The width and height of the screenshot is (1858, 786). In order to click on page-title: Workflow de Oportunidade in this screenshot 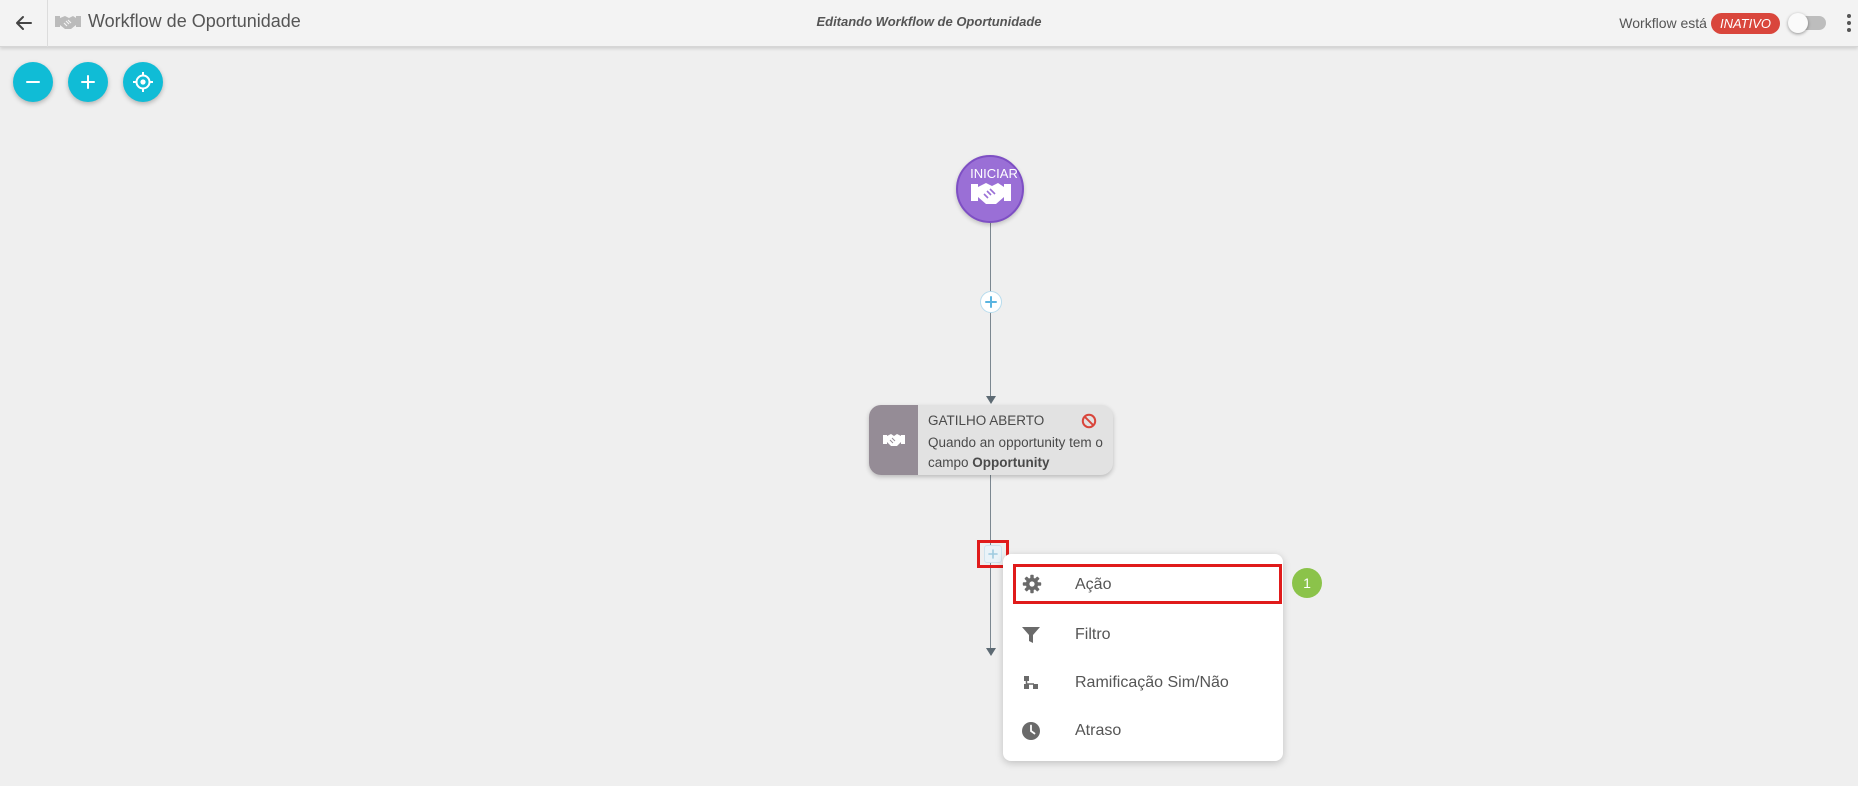, I will do `click(194, 21)`.